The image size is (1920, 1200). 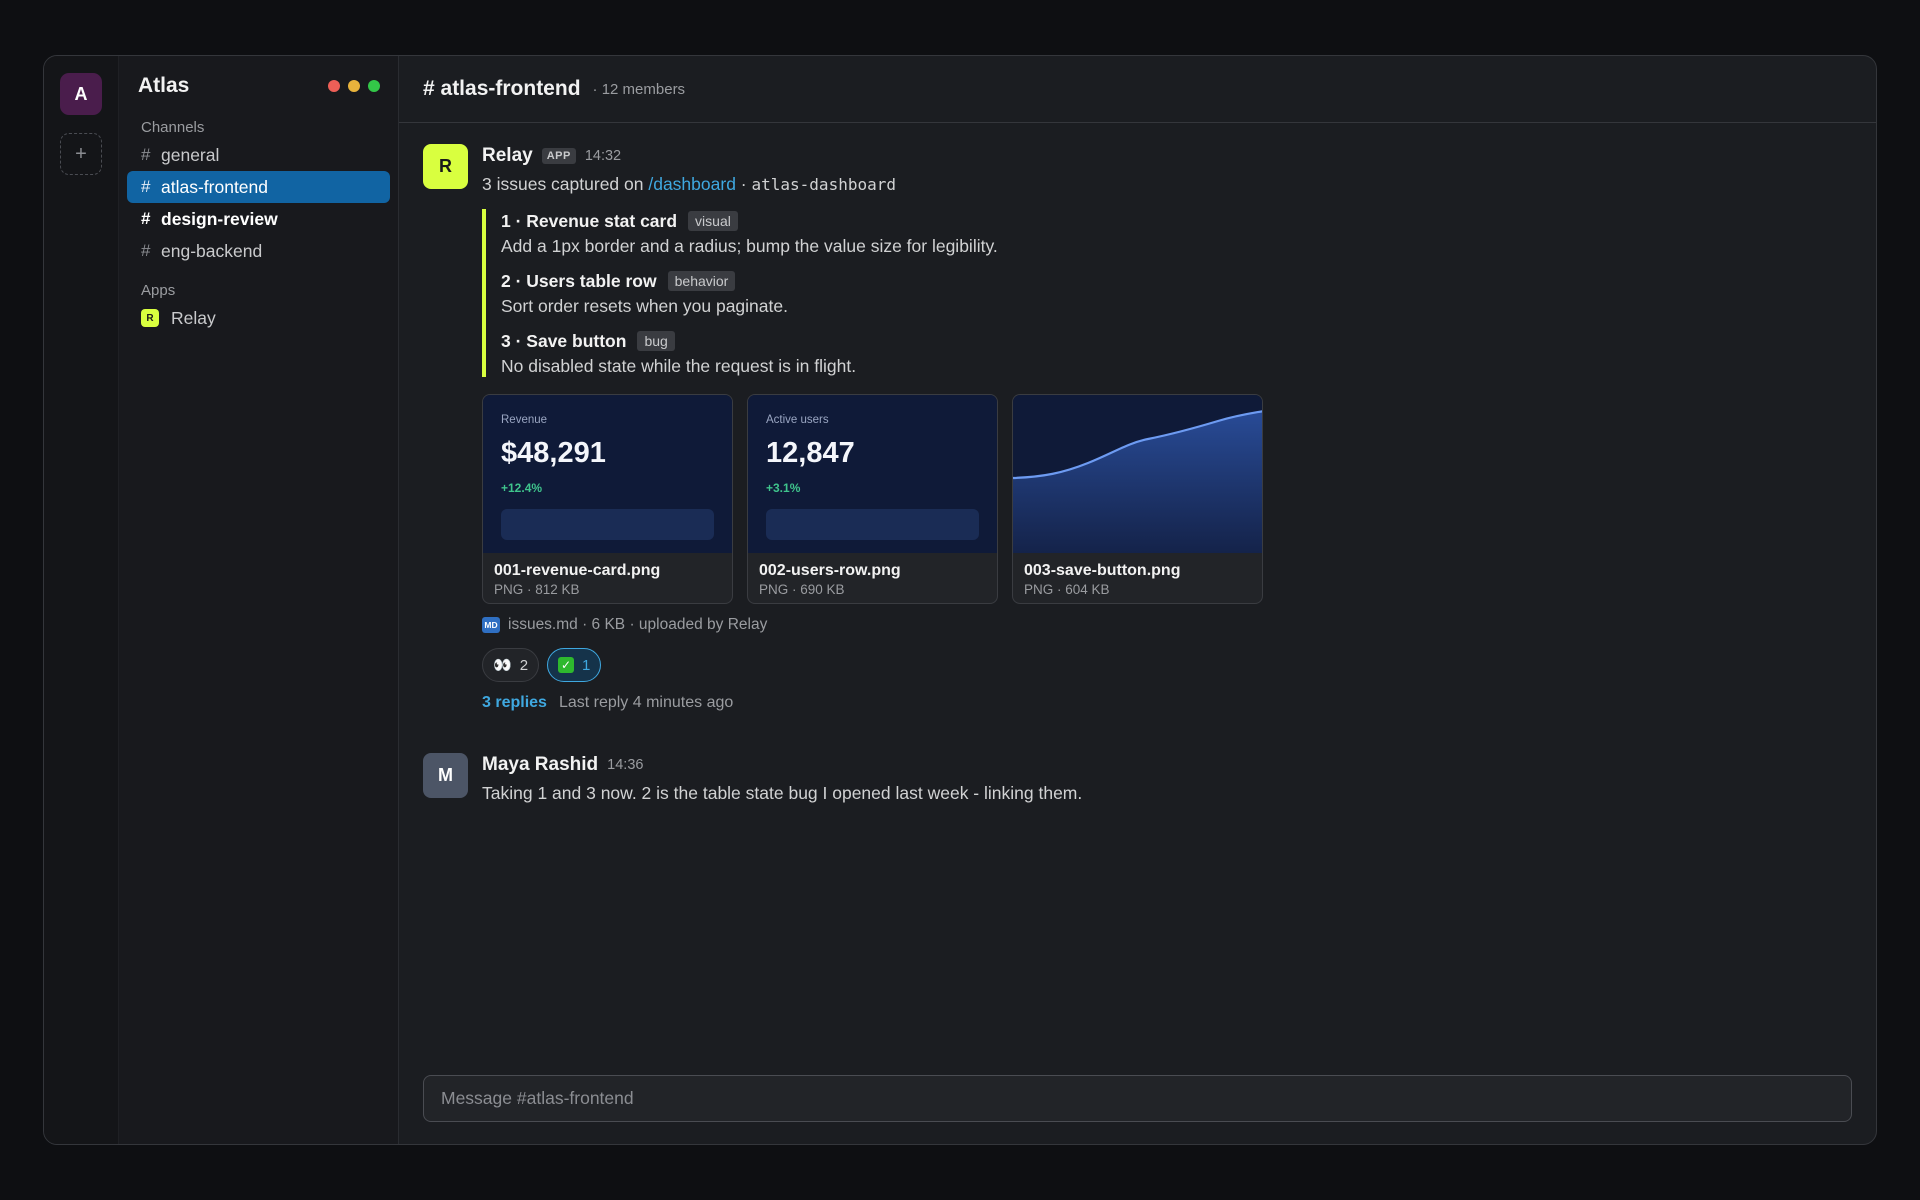 What do you see at coordinates (537, 589) in the screenshot?
I see `attachment-size: PNG · 812 KB` at bounding box center [537, 589].